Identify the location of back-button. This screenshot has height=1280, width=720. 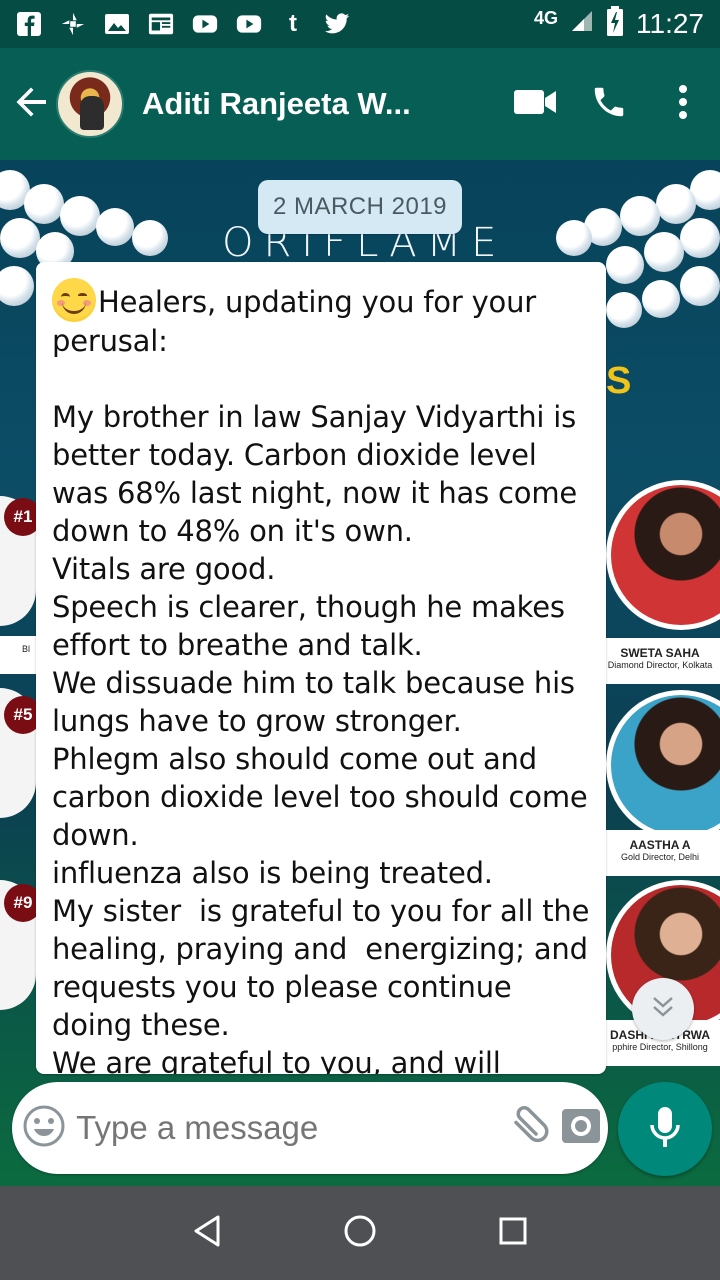
(32, 104).